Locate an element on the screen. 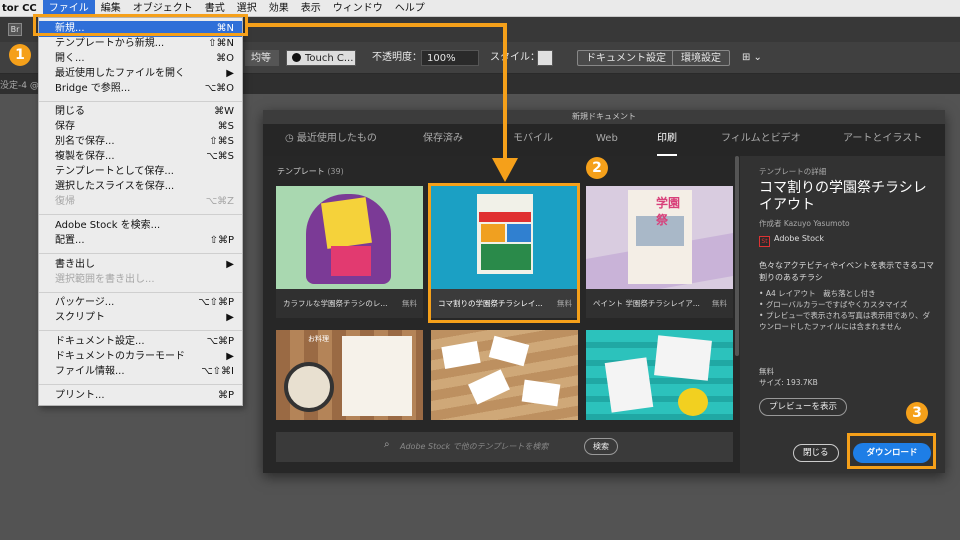 The width and height of the screenshot is (960, 540). arrow-connector is located at coordinates (383, 102).